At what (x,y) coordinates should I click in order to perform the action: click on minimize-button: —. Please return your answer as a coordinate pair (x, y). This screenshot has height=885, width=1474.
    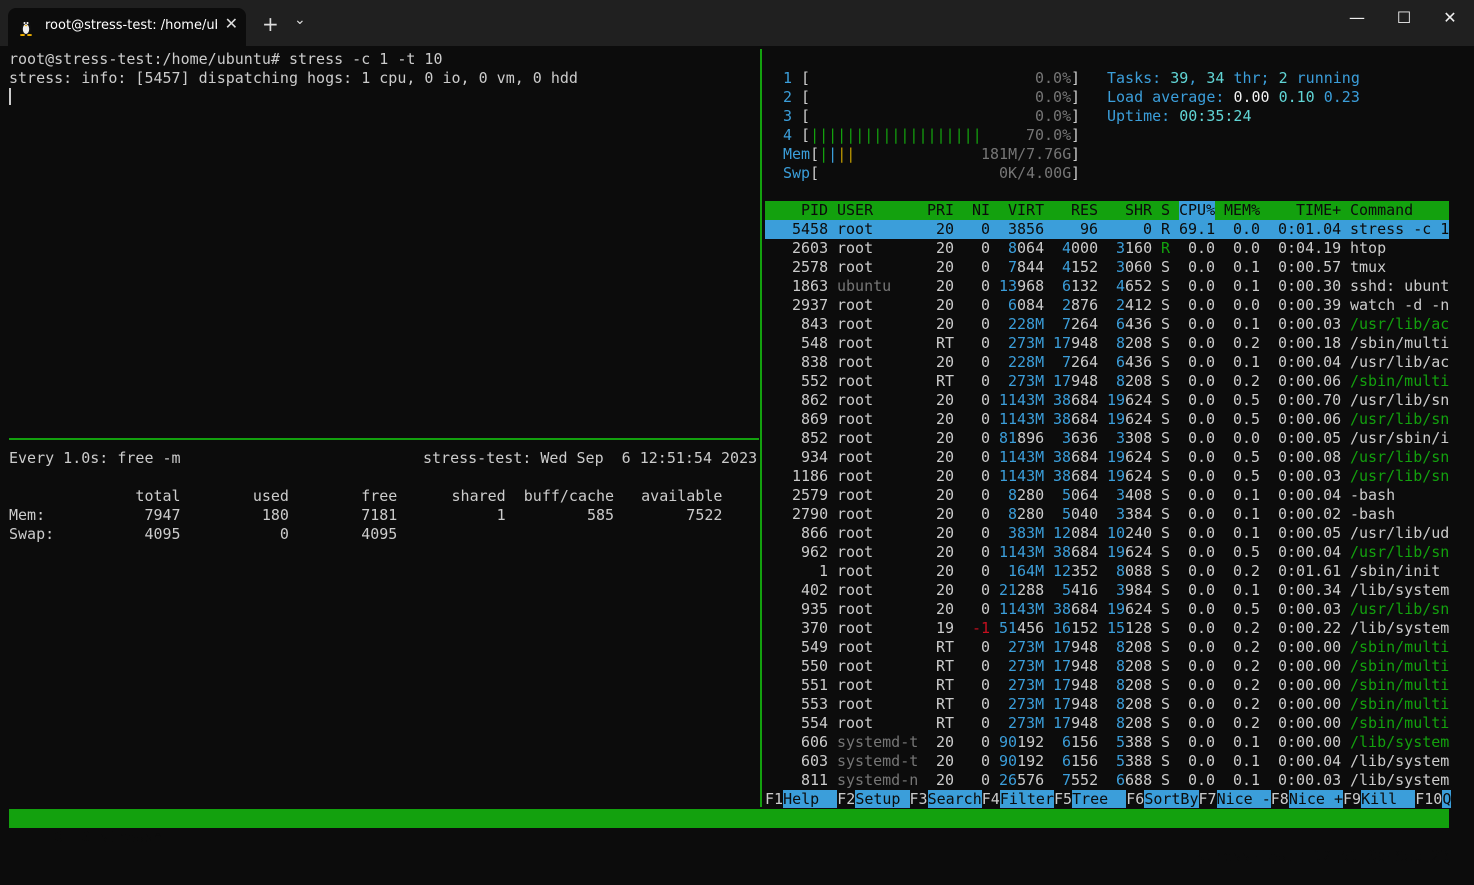
    Looking at the image, I should click on (1357, 22).